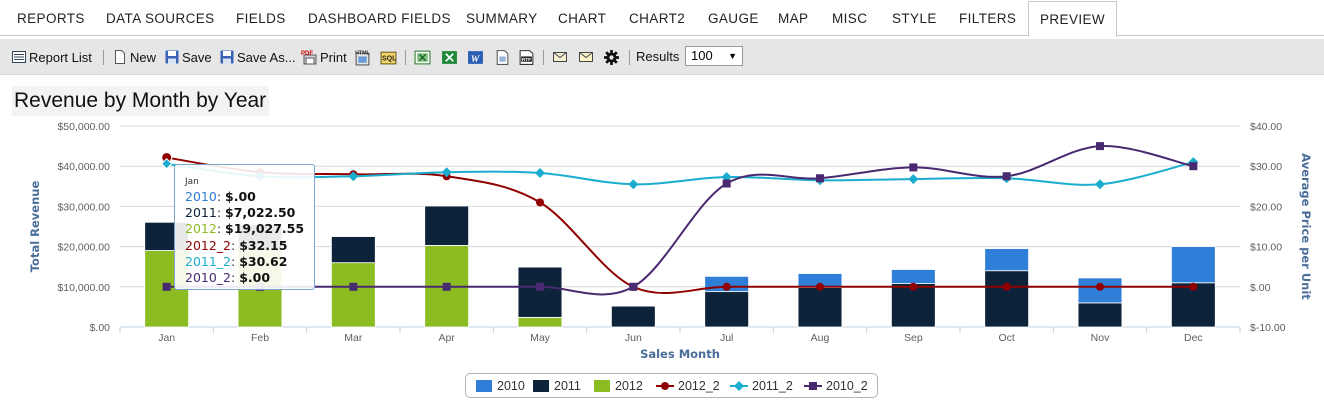  I want to click on x-tick-label: Apr, so click(446, 338).